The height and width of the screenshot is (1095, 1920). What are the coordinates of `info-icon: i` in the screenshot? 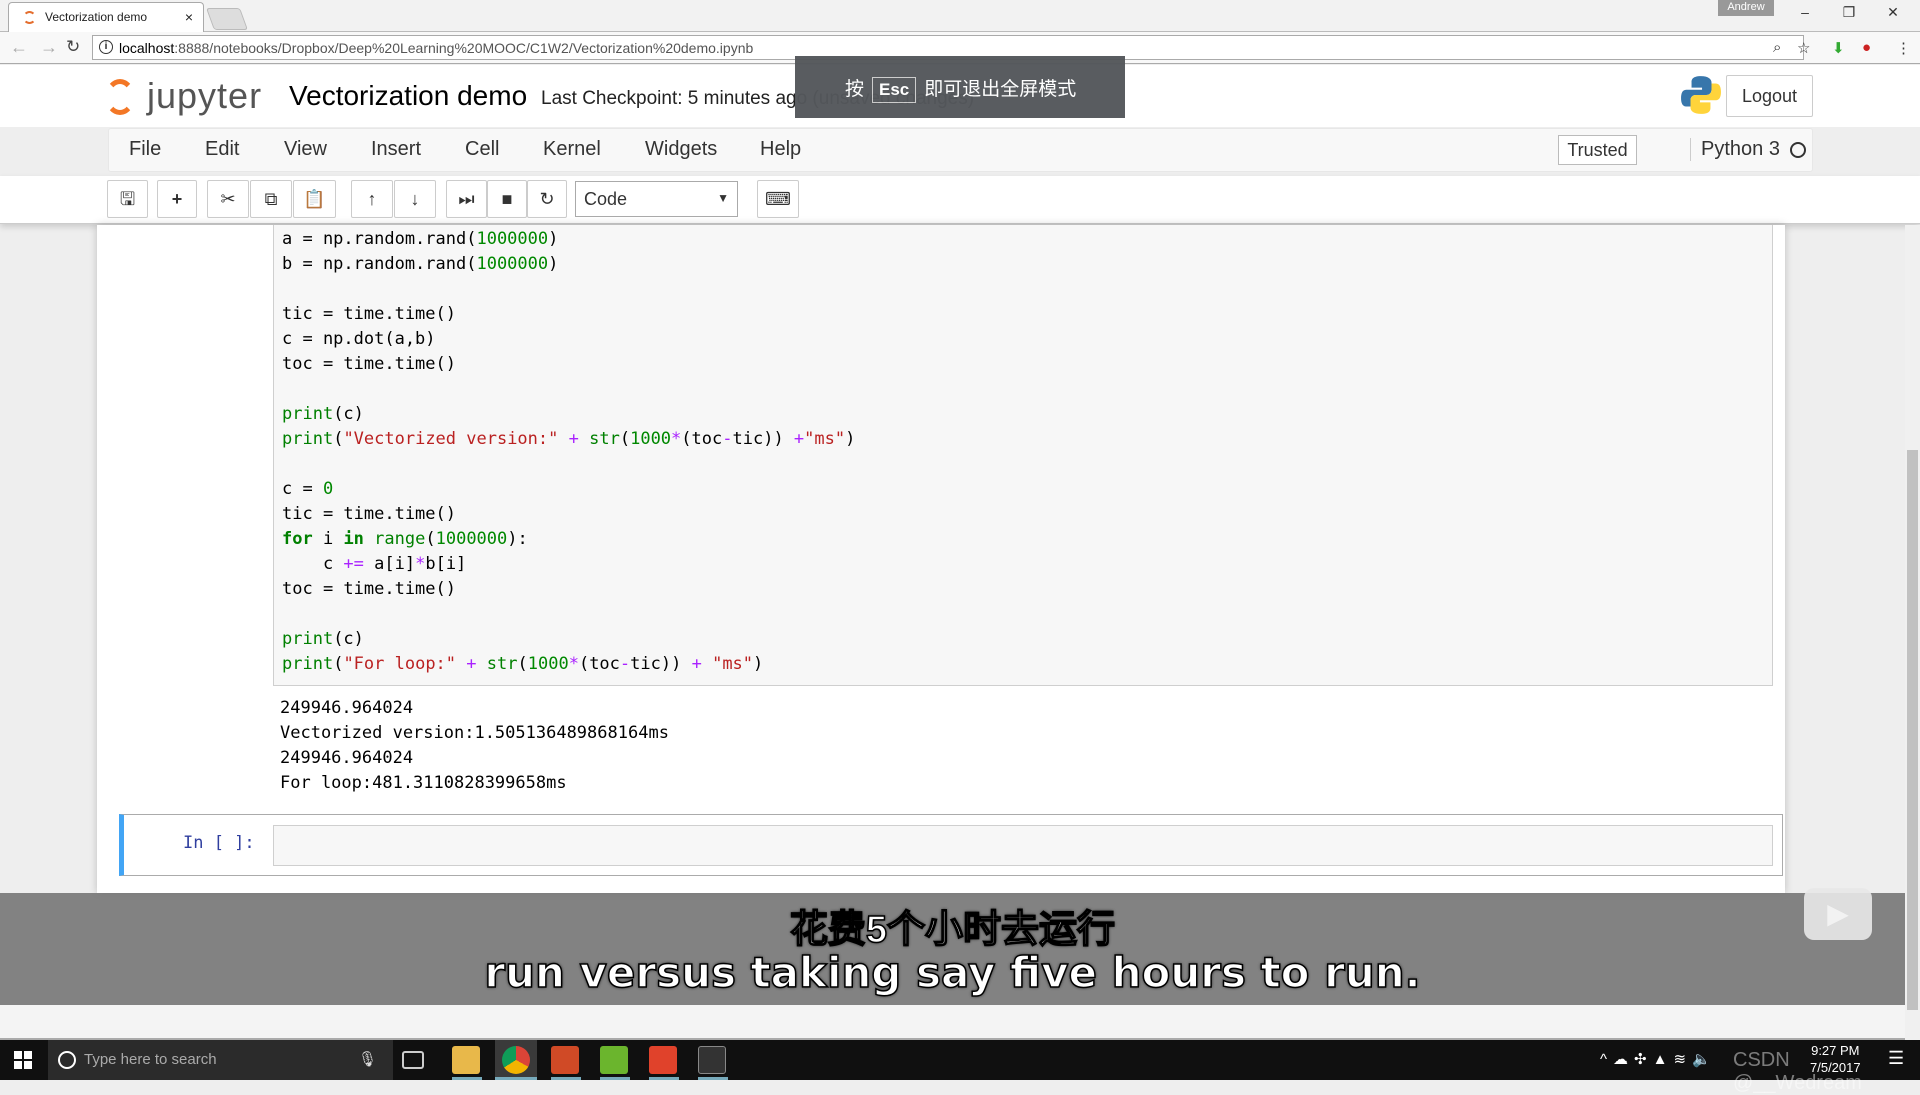 It's located at (106, 47).